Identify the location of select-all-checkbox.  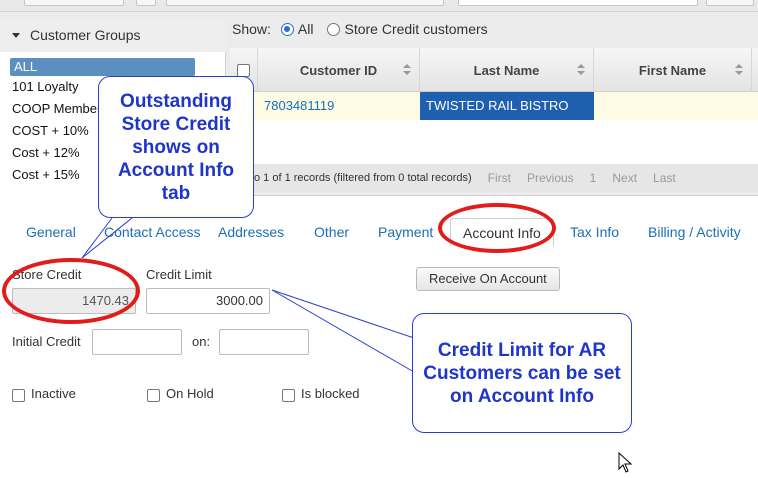
(243, 70).